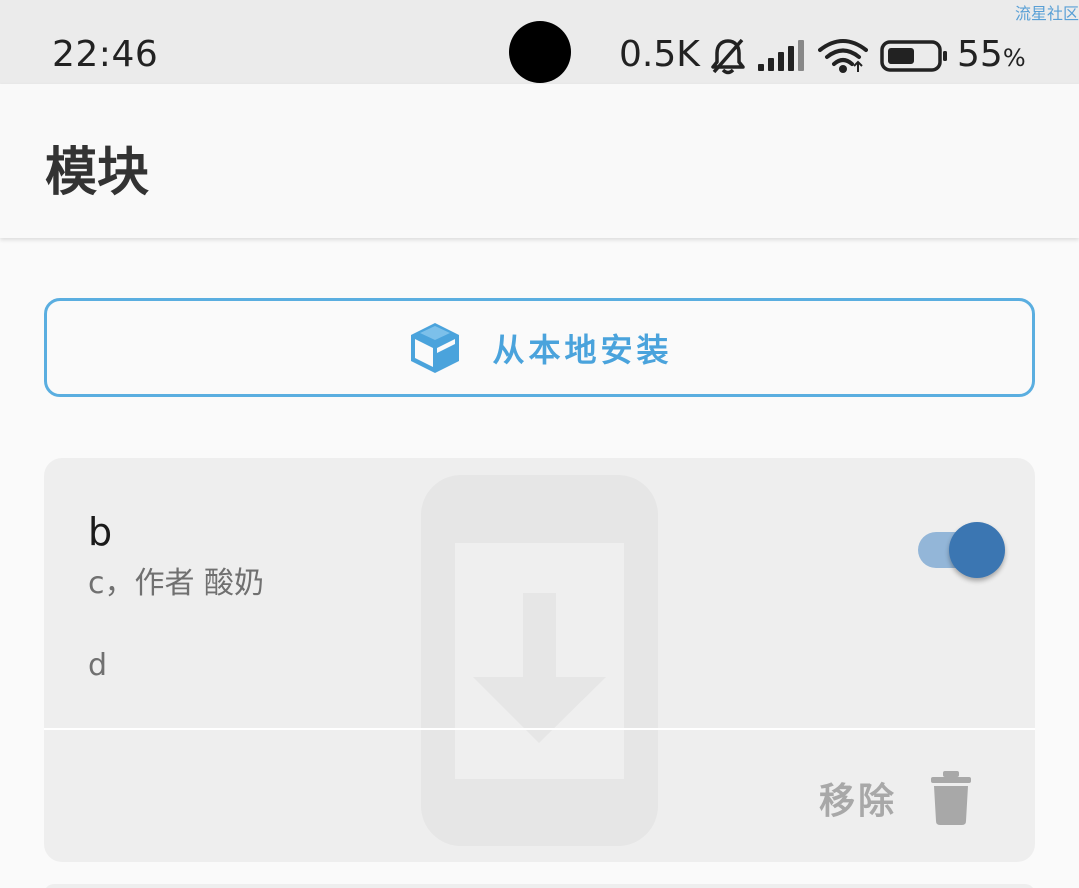 Image resolution: width=1079 pixels, height=888 pixels. Describe the element at coordinates (539, 729) in the screenshot. I see `card-divider` at that location.